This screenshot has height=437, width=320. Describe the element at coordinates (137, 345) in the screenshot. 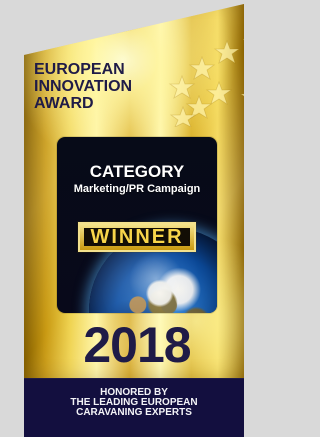

I see `award-year: 2018` at that location.